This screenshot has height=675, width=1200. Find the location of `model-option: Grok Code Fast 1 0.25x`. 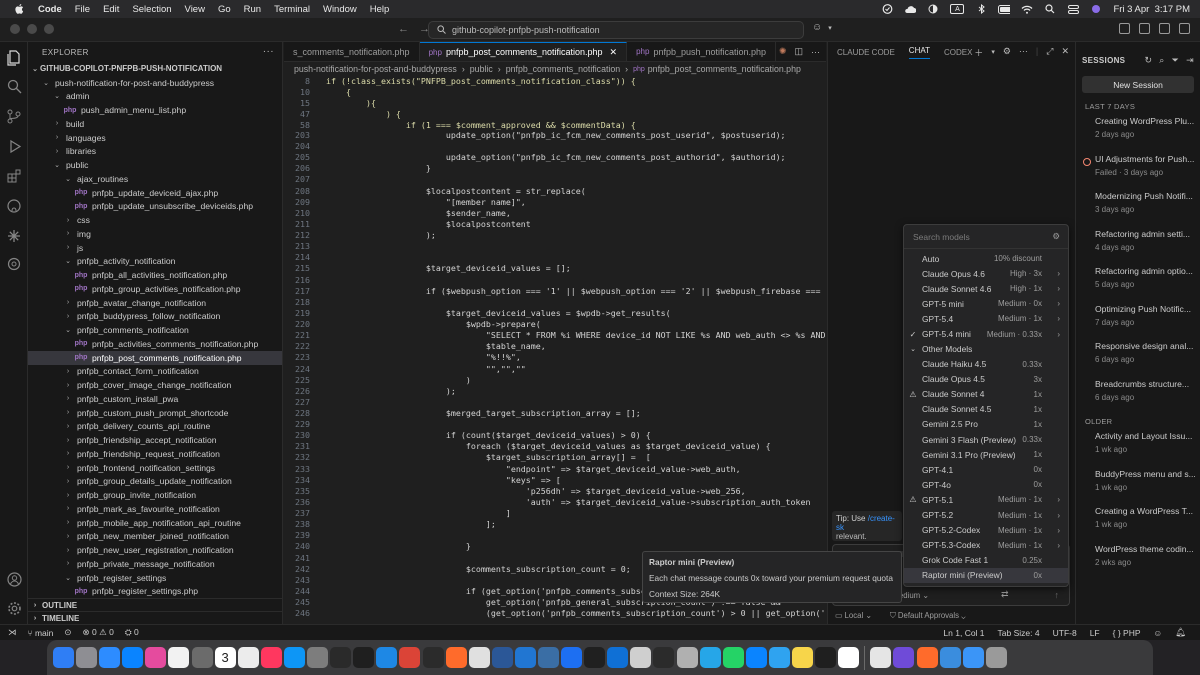

model-option: Grok Code Fast 1 0.25x is located at coordinates (986, 560).